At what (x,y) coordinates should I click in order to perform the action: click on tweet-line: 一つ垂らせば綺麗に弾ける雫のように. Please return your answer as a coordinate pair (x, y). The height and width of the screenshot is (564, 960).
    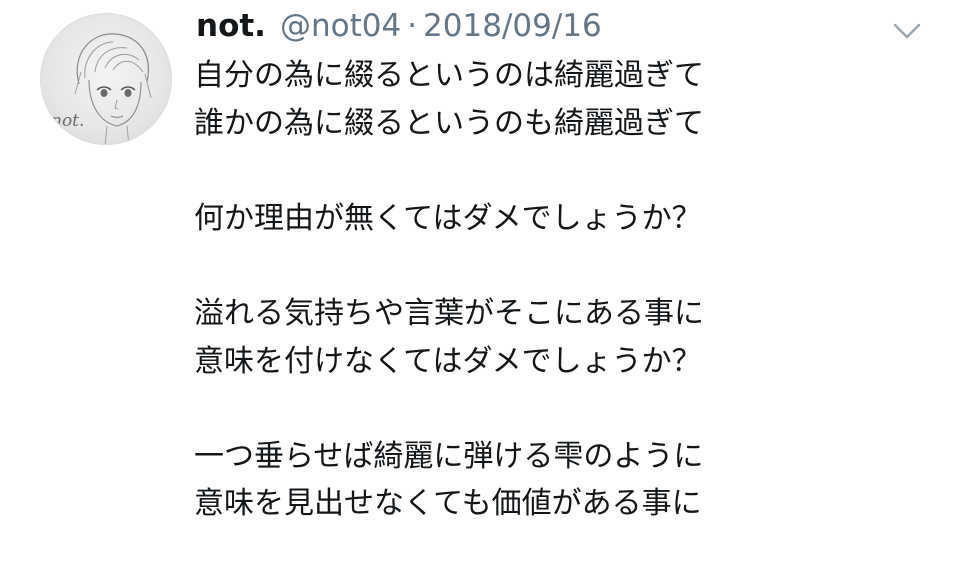
    Looking at the image, I should click on (449, 456).